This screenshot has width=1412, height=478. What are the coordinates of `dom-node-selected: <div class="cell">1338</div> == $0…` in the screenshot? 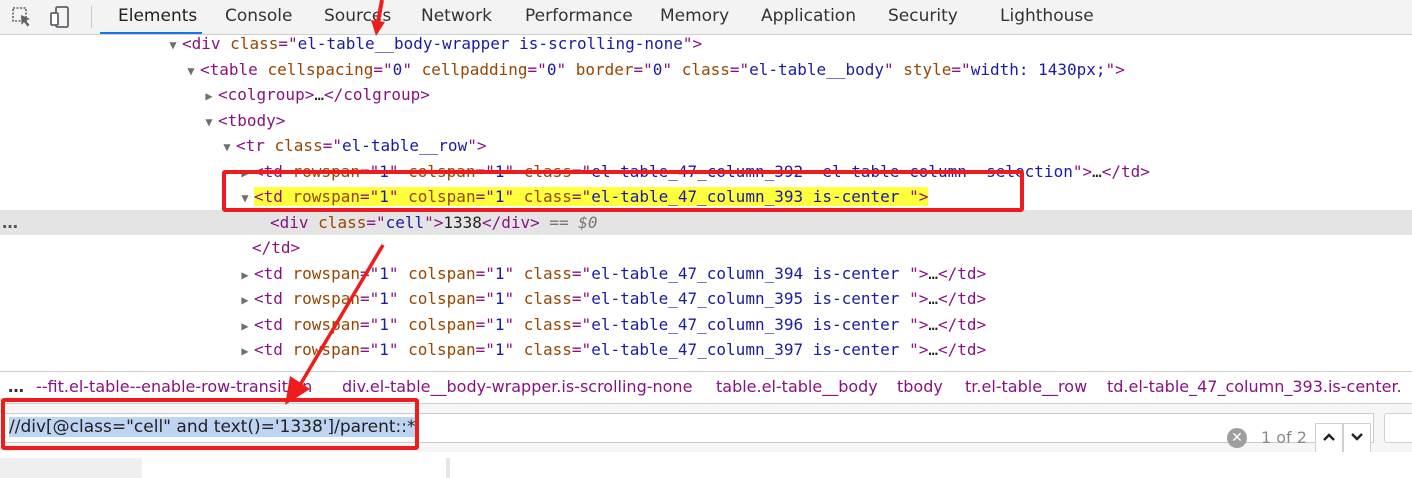 It's located at (706, 222).